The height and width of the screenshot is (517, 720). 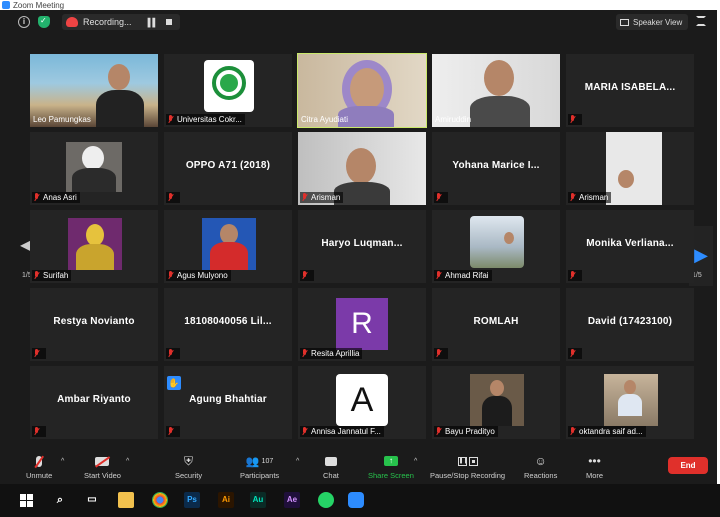 I want to click on participant-name: Surifah, so click(x=56, y=275).